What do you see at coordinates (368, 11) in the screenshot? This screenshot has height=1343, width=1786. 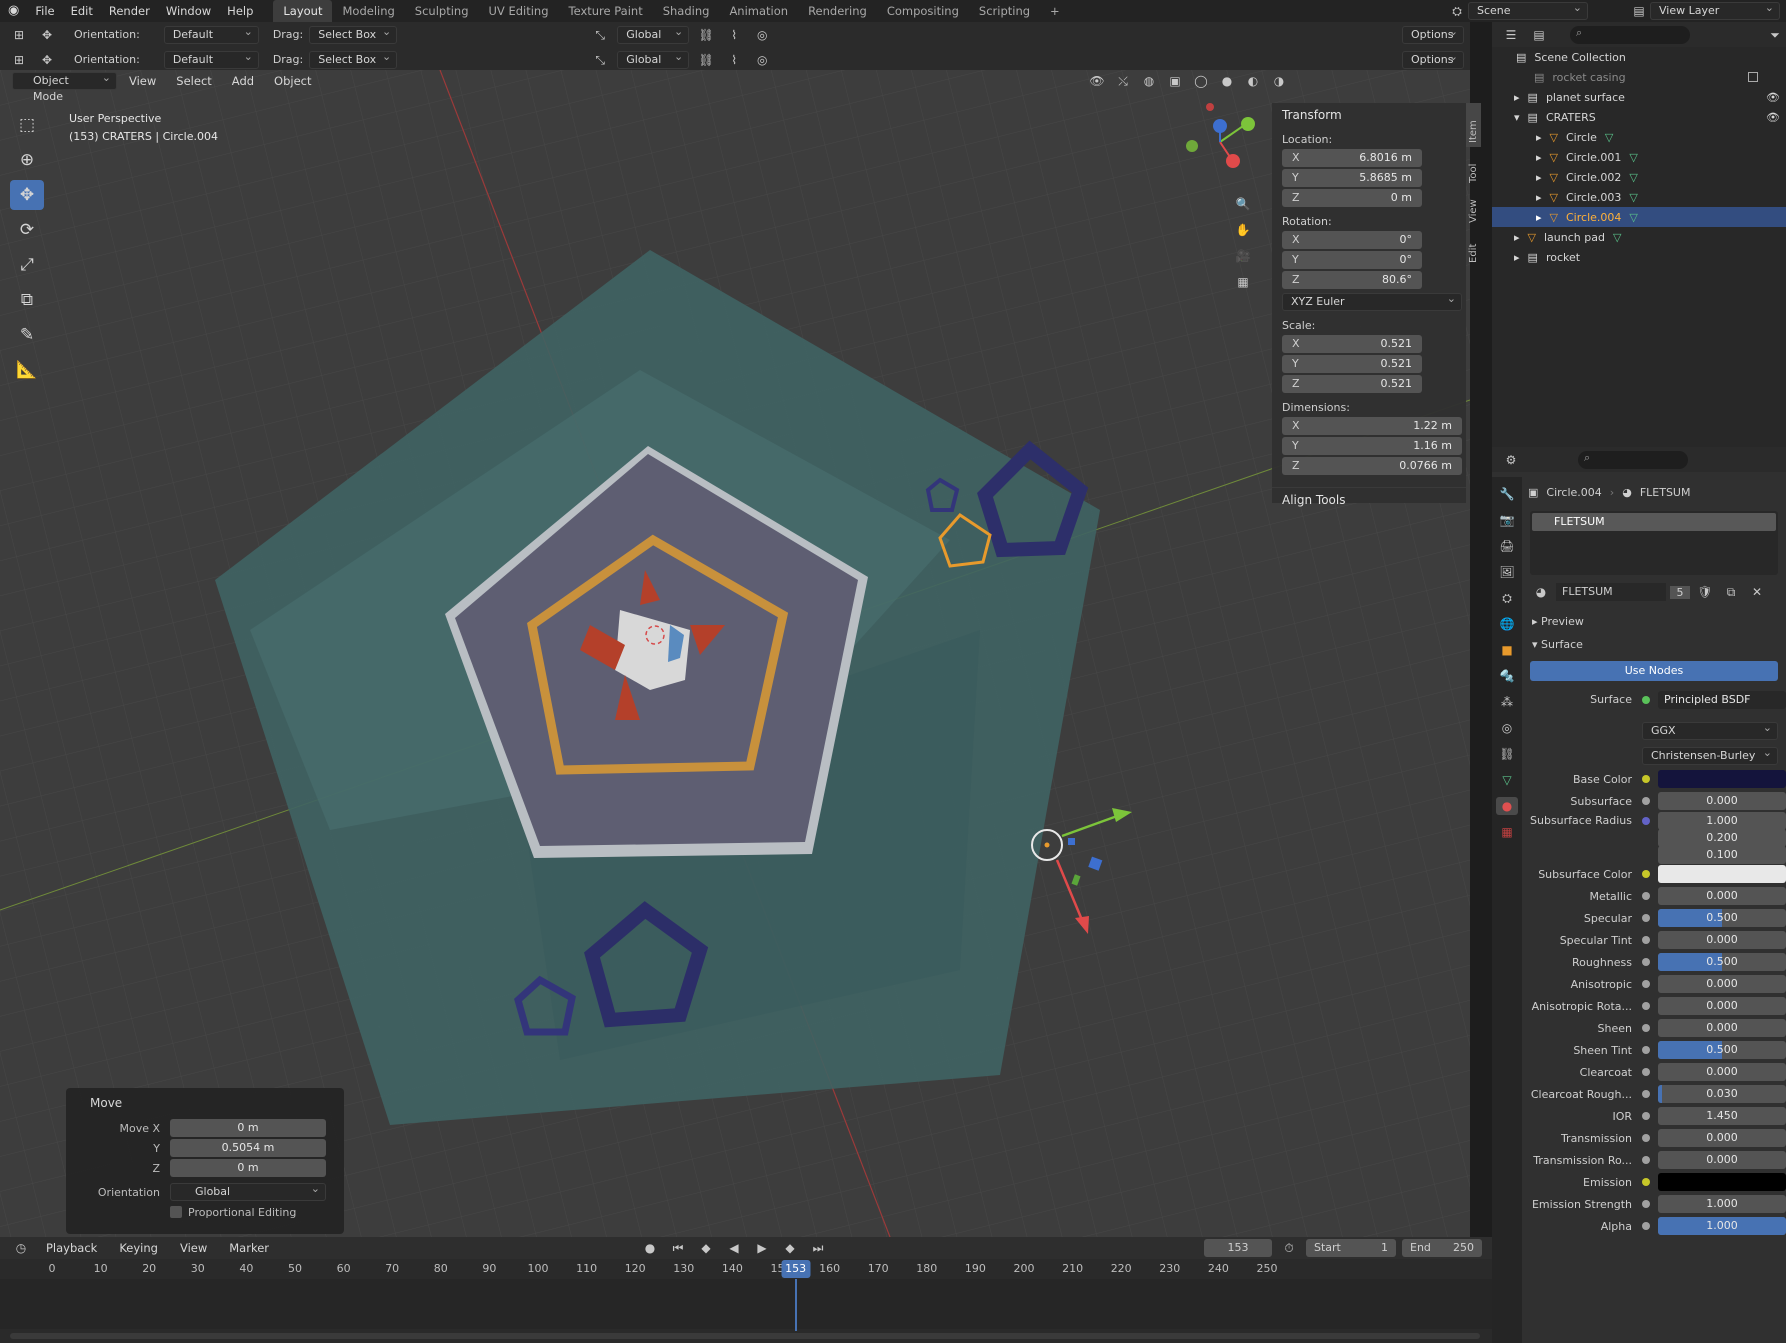 I see `tab-modeling: Modeling` at bounding box center [368, 11].